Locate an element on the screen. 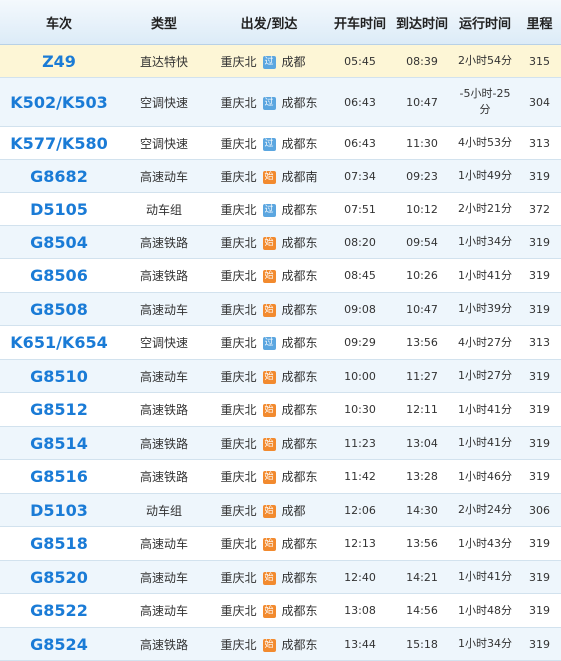  table-row: G8516 高速铁路 重庆北始成都东 11:42 13:28 1小时46分 319 is located at coordinates (280, 476).